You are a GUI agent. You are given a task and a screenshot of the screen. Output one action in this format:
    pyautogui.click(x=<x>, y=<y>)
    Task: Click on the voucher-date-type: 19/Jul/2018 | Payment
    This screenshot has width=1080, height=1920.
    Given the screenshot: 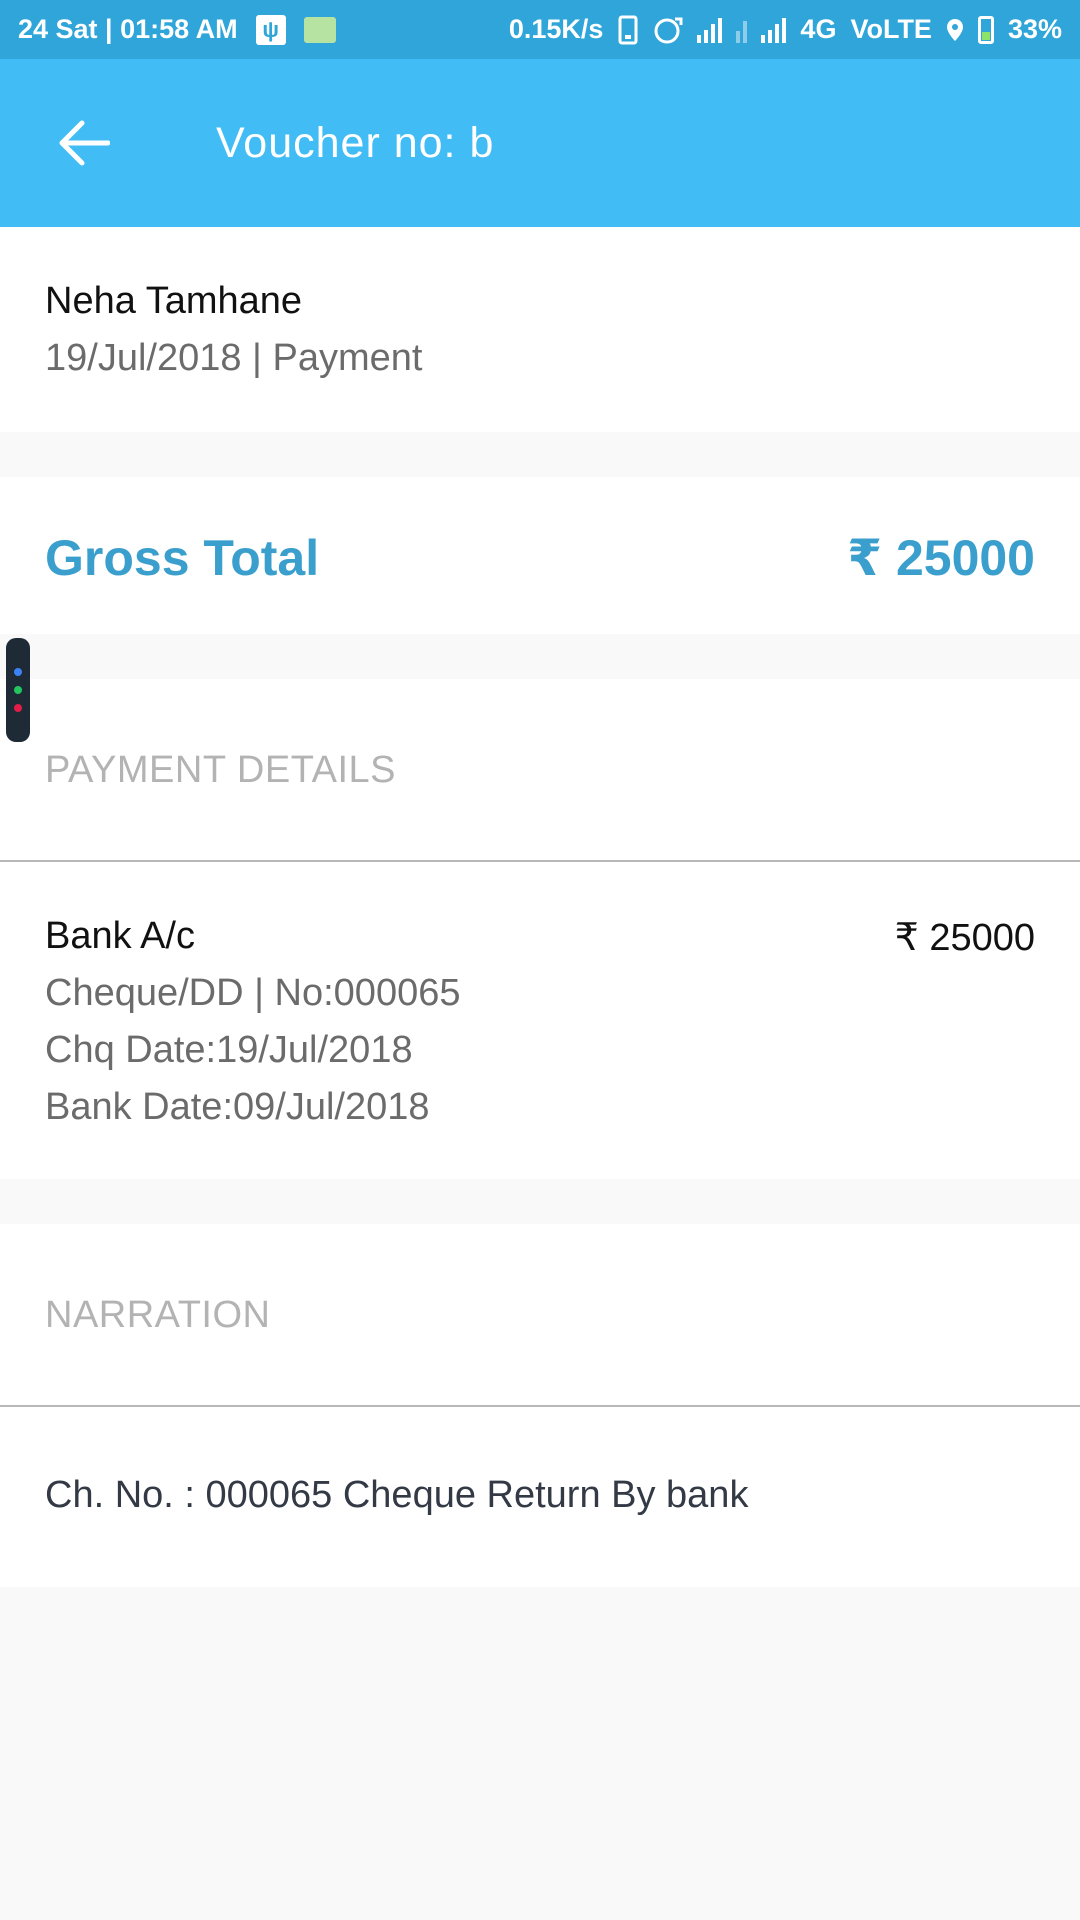 What is the action you would take?
    pyautogui.click(x=234, y=358)
    